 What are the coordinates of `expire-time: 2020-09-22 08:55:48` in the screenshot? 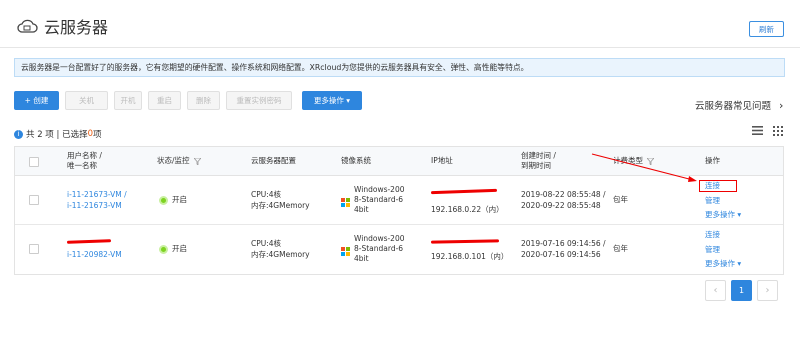 It's located at (561, 205).